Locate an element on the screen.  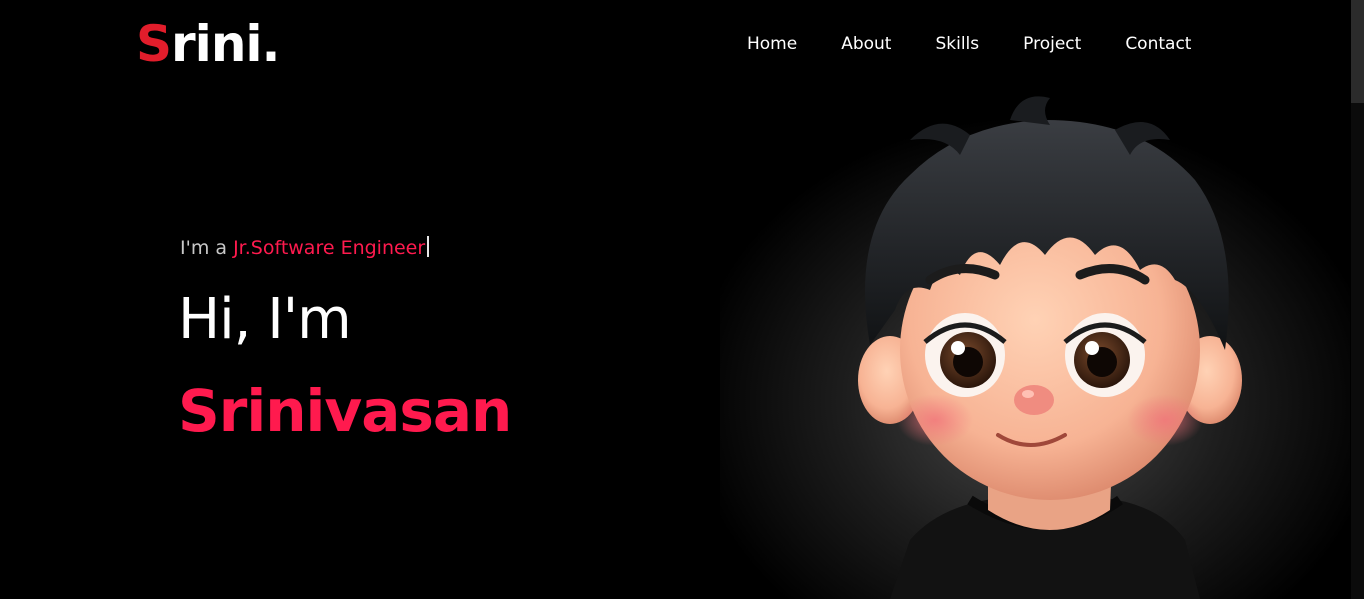
site-logo: Srini. is located at coordinates (208, 44).